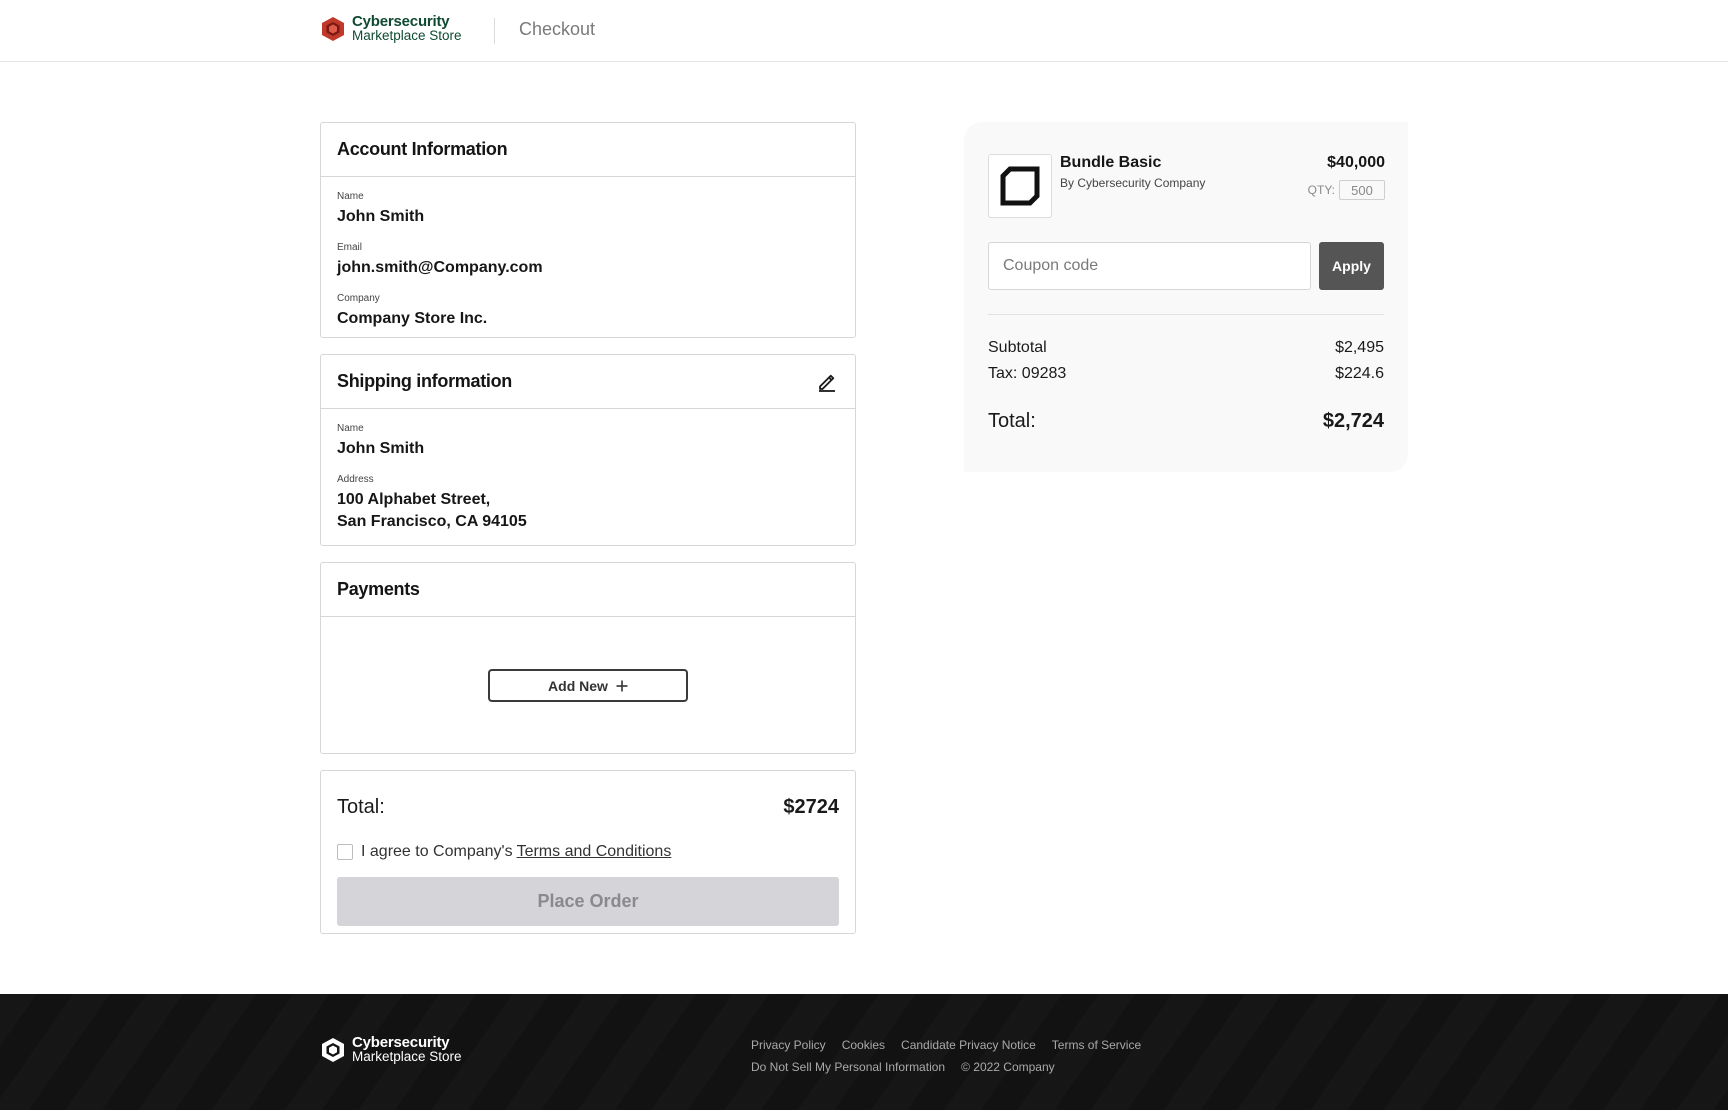 The width and height of the screenshot is (1728, 1110). Describe the element at coordinates (1321, 190) in the screenshot. I see `qty-label: QTY:` at that location.